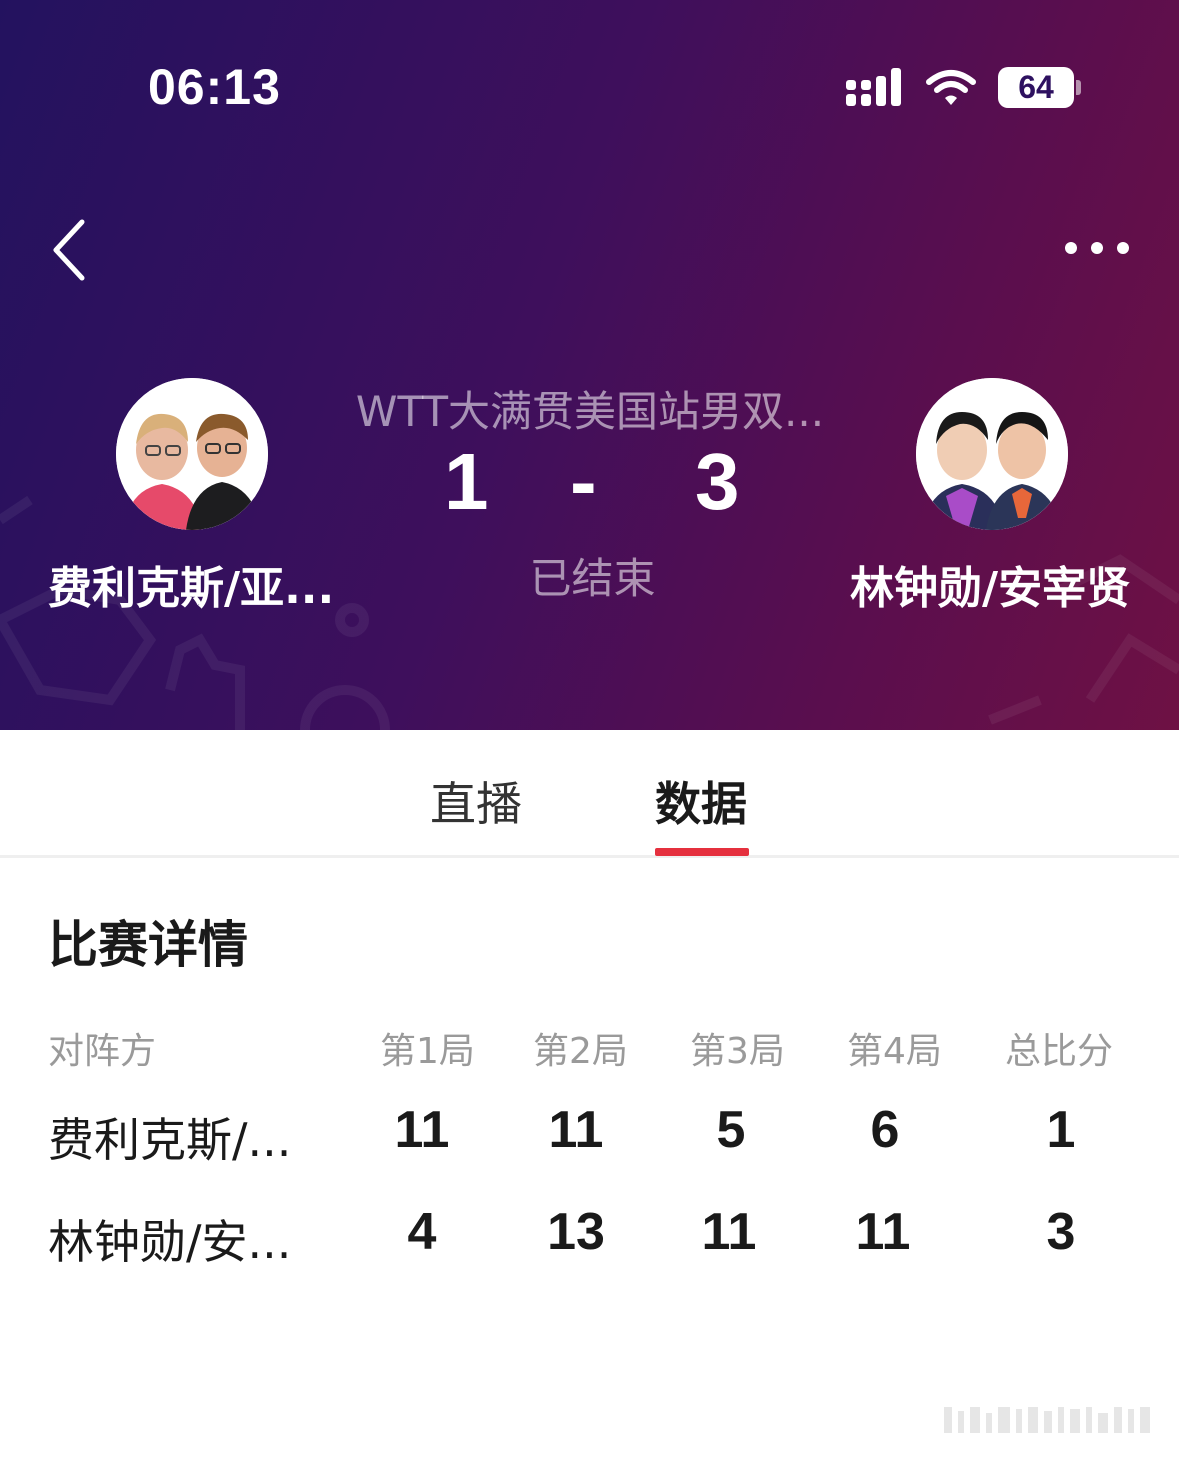  What do you see at coordinates (951, 87) in the screenshot?
I see `wifi-icon` at bounding box center [951, 87].